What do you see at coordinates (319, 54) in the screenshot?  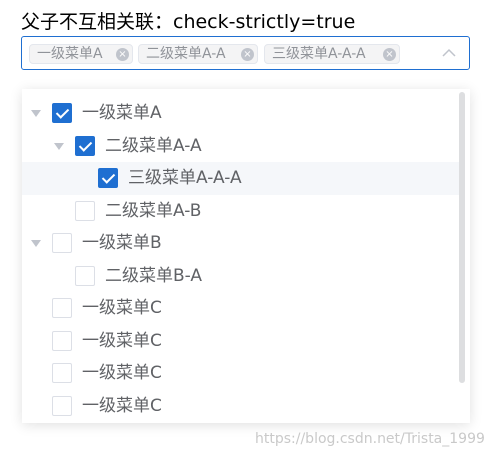 I see `selected-tag-label: 三级菜单A-A-A` at bounding box center [319, 54].